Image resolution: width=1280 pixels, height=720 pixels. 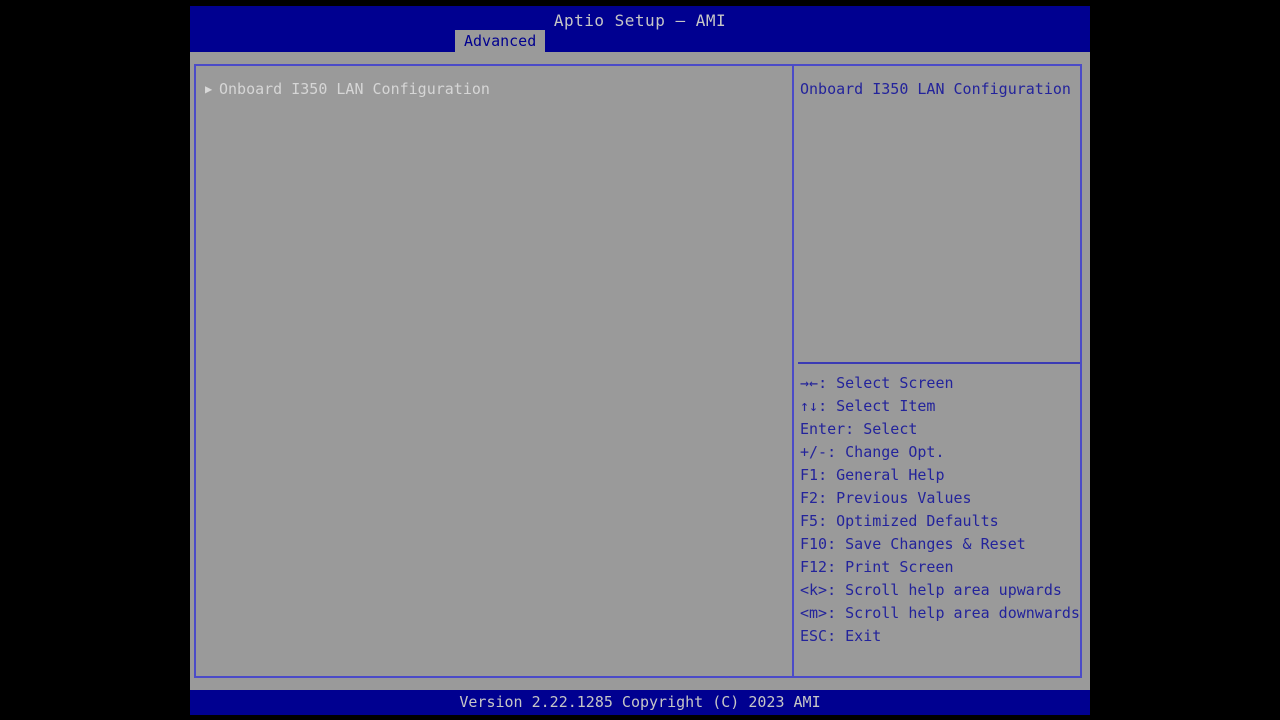 What do you see at coordinates (809, 498) in the screenshot?
I see `legend-key-f2: F2` at bounding box center [809, 498].